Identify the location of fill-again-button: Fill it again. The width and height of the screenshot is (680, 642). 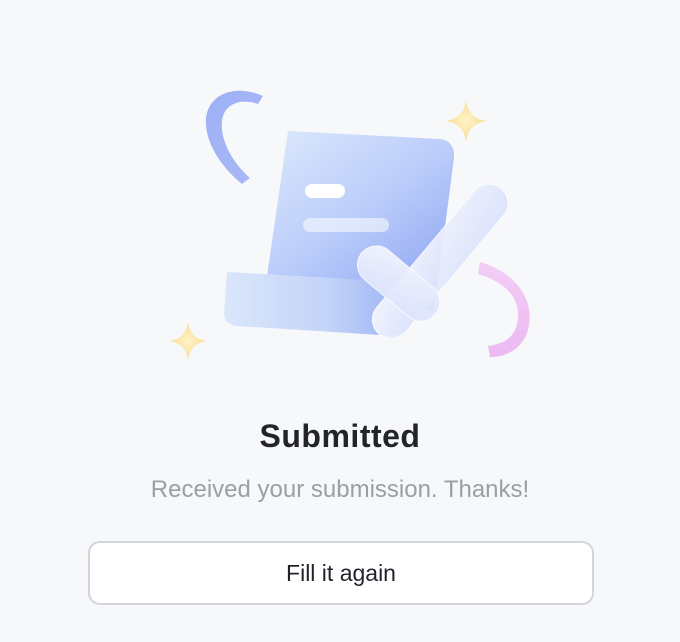
(341, 573).